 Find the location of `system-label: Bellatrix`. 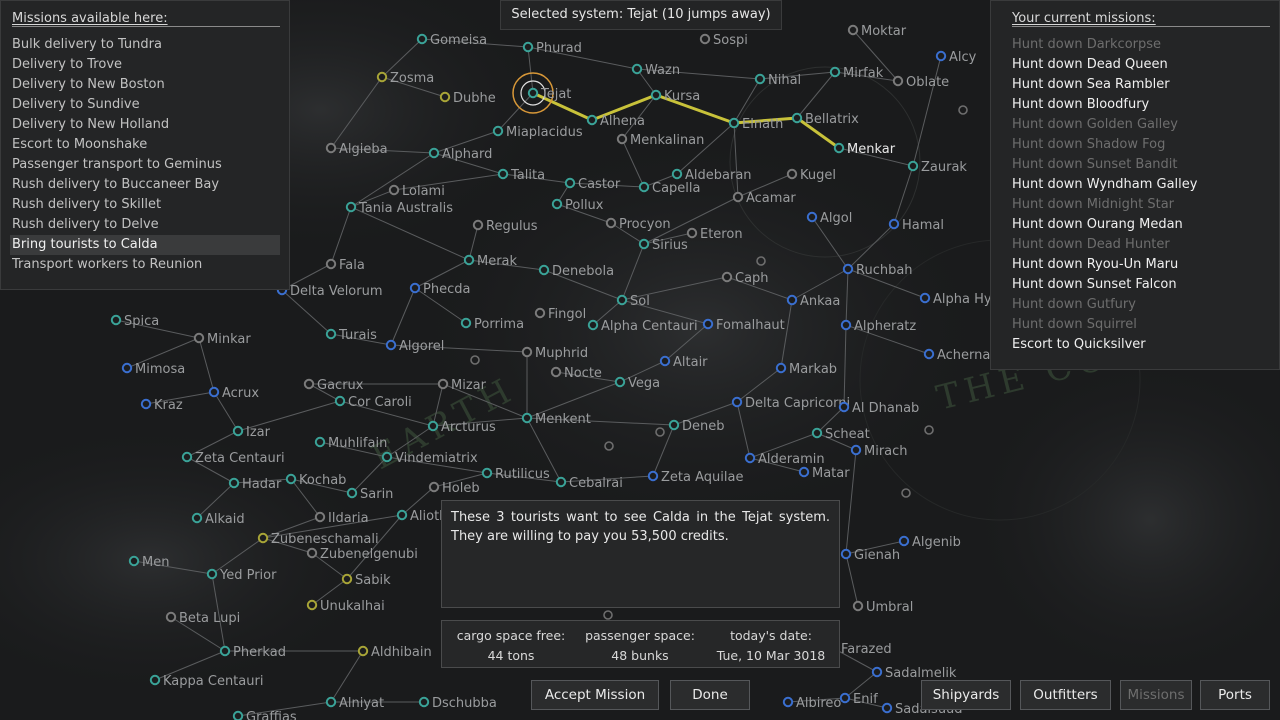

system-label: Bellatrix is located at coordinates (832, 119).